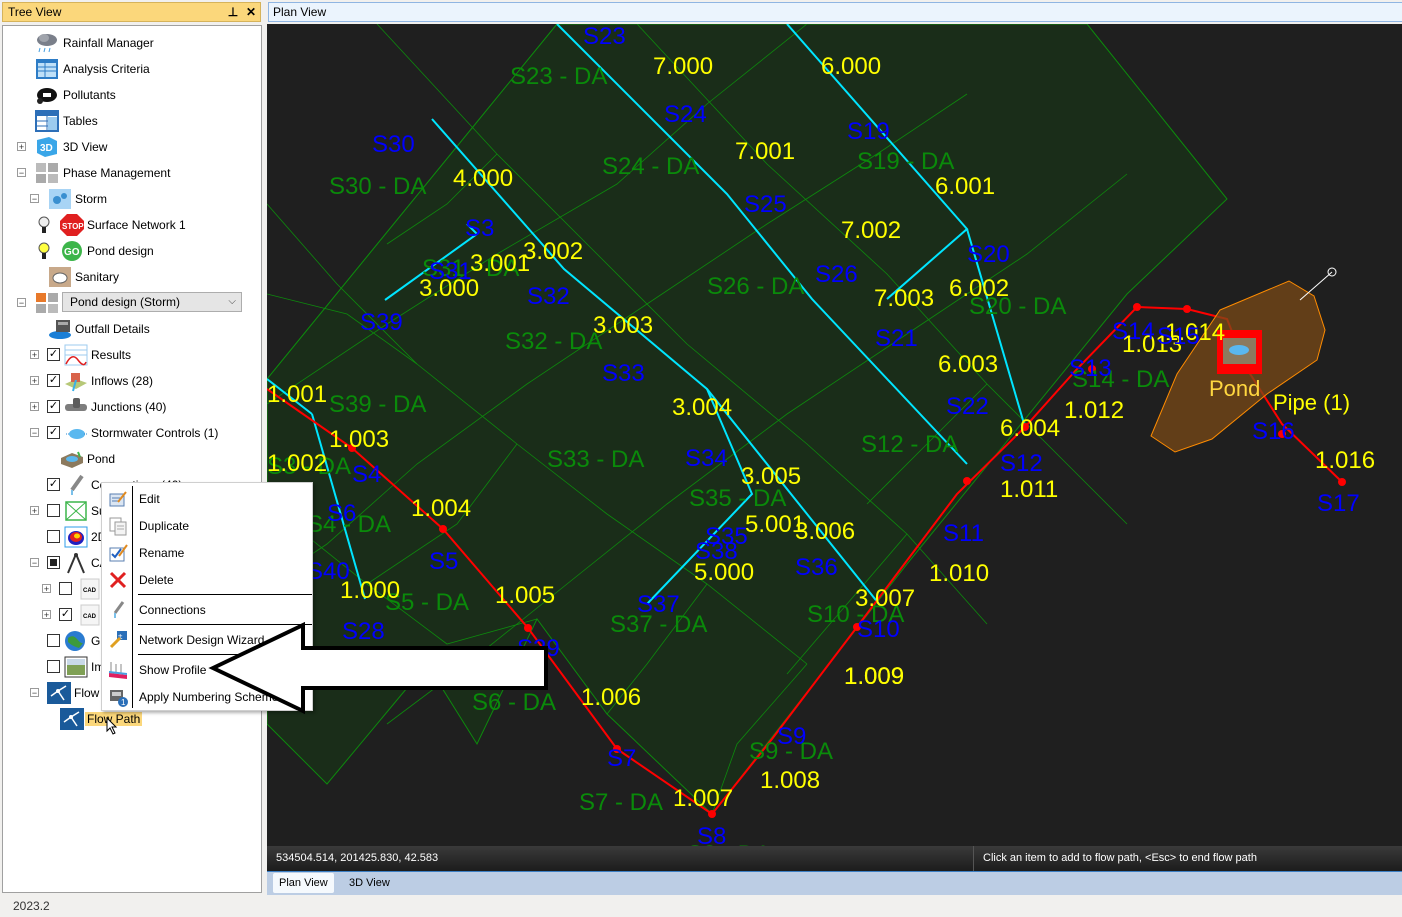  I want to click on pipe-label: 1.005, so click(525, 595).